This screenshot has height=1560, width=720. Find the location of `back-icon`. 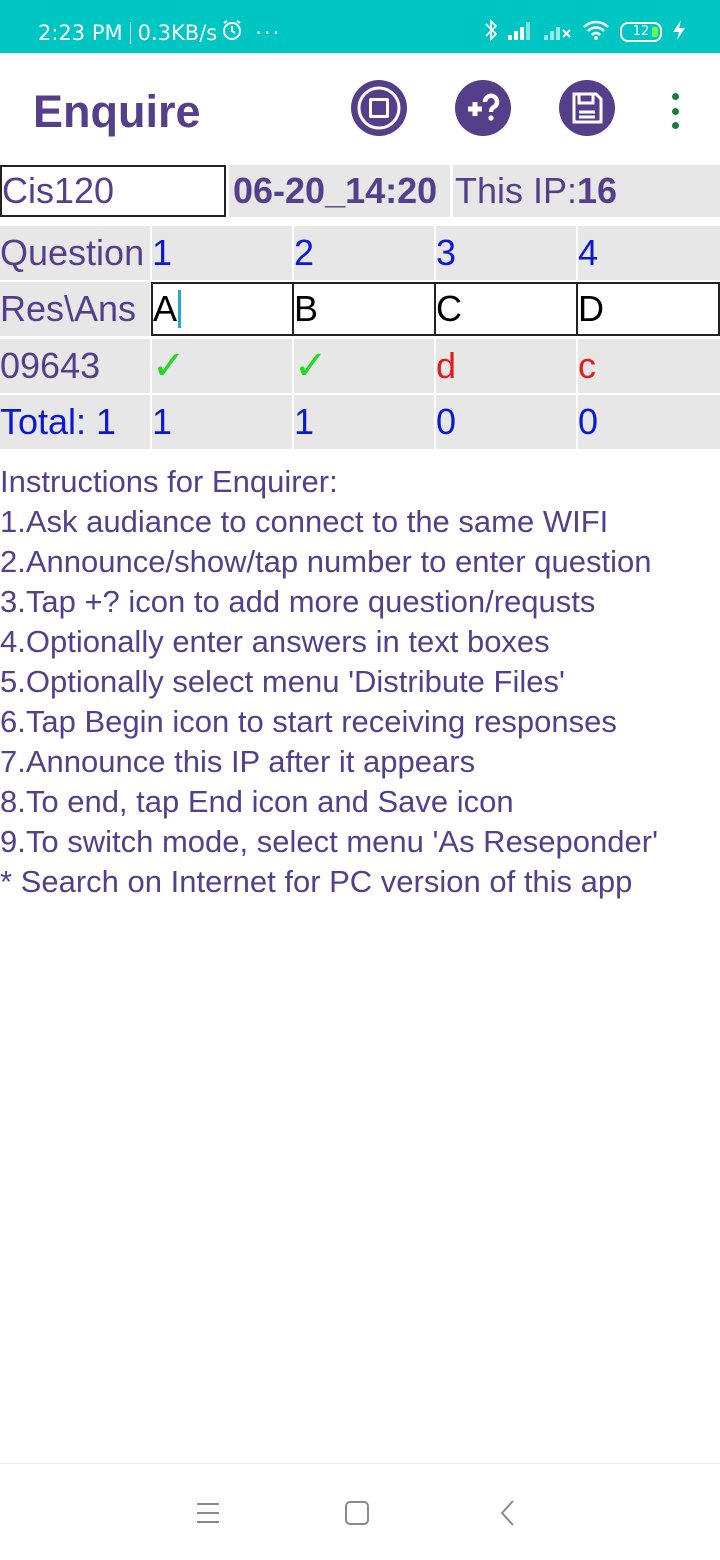

back-icon is located at coordinates (508, 1513).